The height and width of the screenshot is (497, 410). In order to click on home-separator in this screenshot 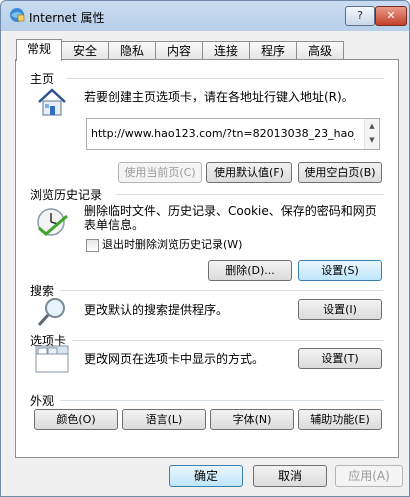, I will do `click(225, 78)`.